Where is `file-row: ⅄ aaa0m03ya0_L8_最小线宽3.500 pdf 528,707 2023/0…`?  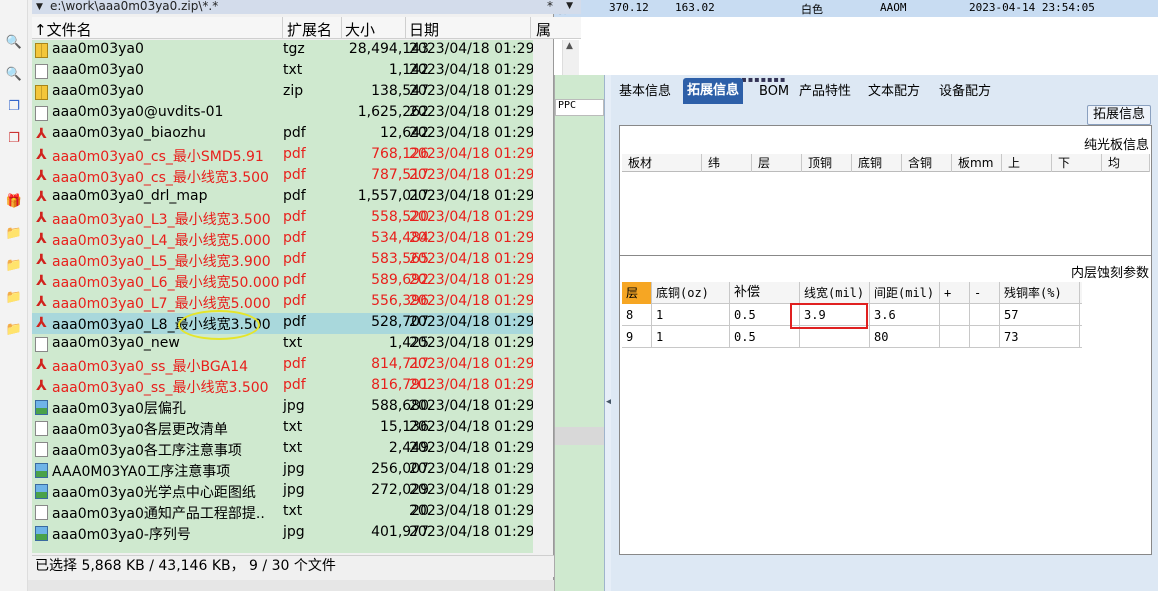
file-row: ⅄ aaa0m03ya0_L8_最小线宽3.500 pdf 528,707 2023/0… is located at coordinates (282, 323).